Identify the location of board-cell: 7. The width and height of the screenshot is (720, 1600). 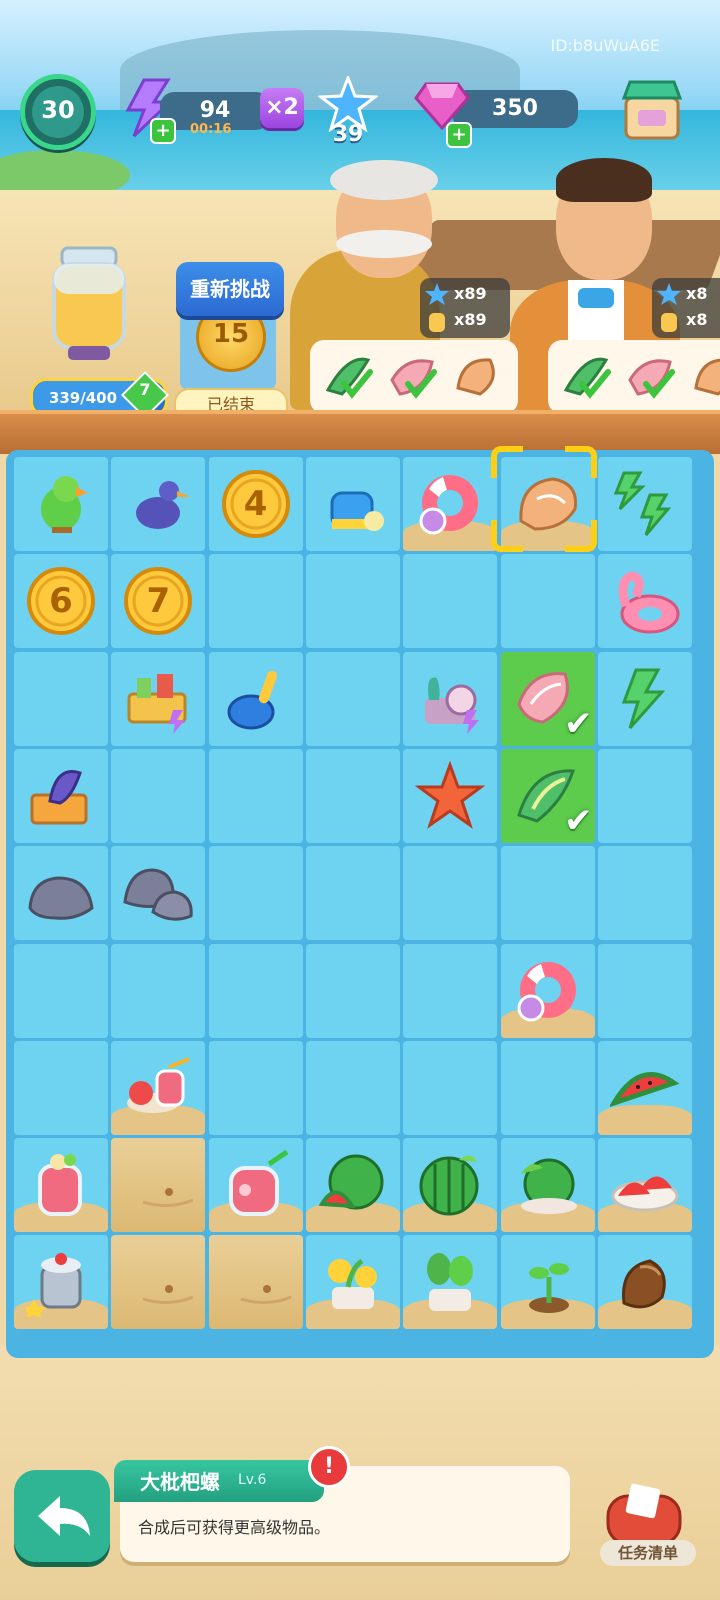
(158, 601).